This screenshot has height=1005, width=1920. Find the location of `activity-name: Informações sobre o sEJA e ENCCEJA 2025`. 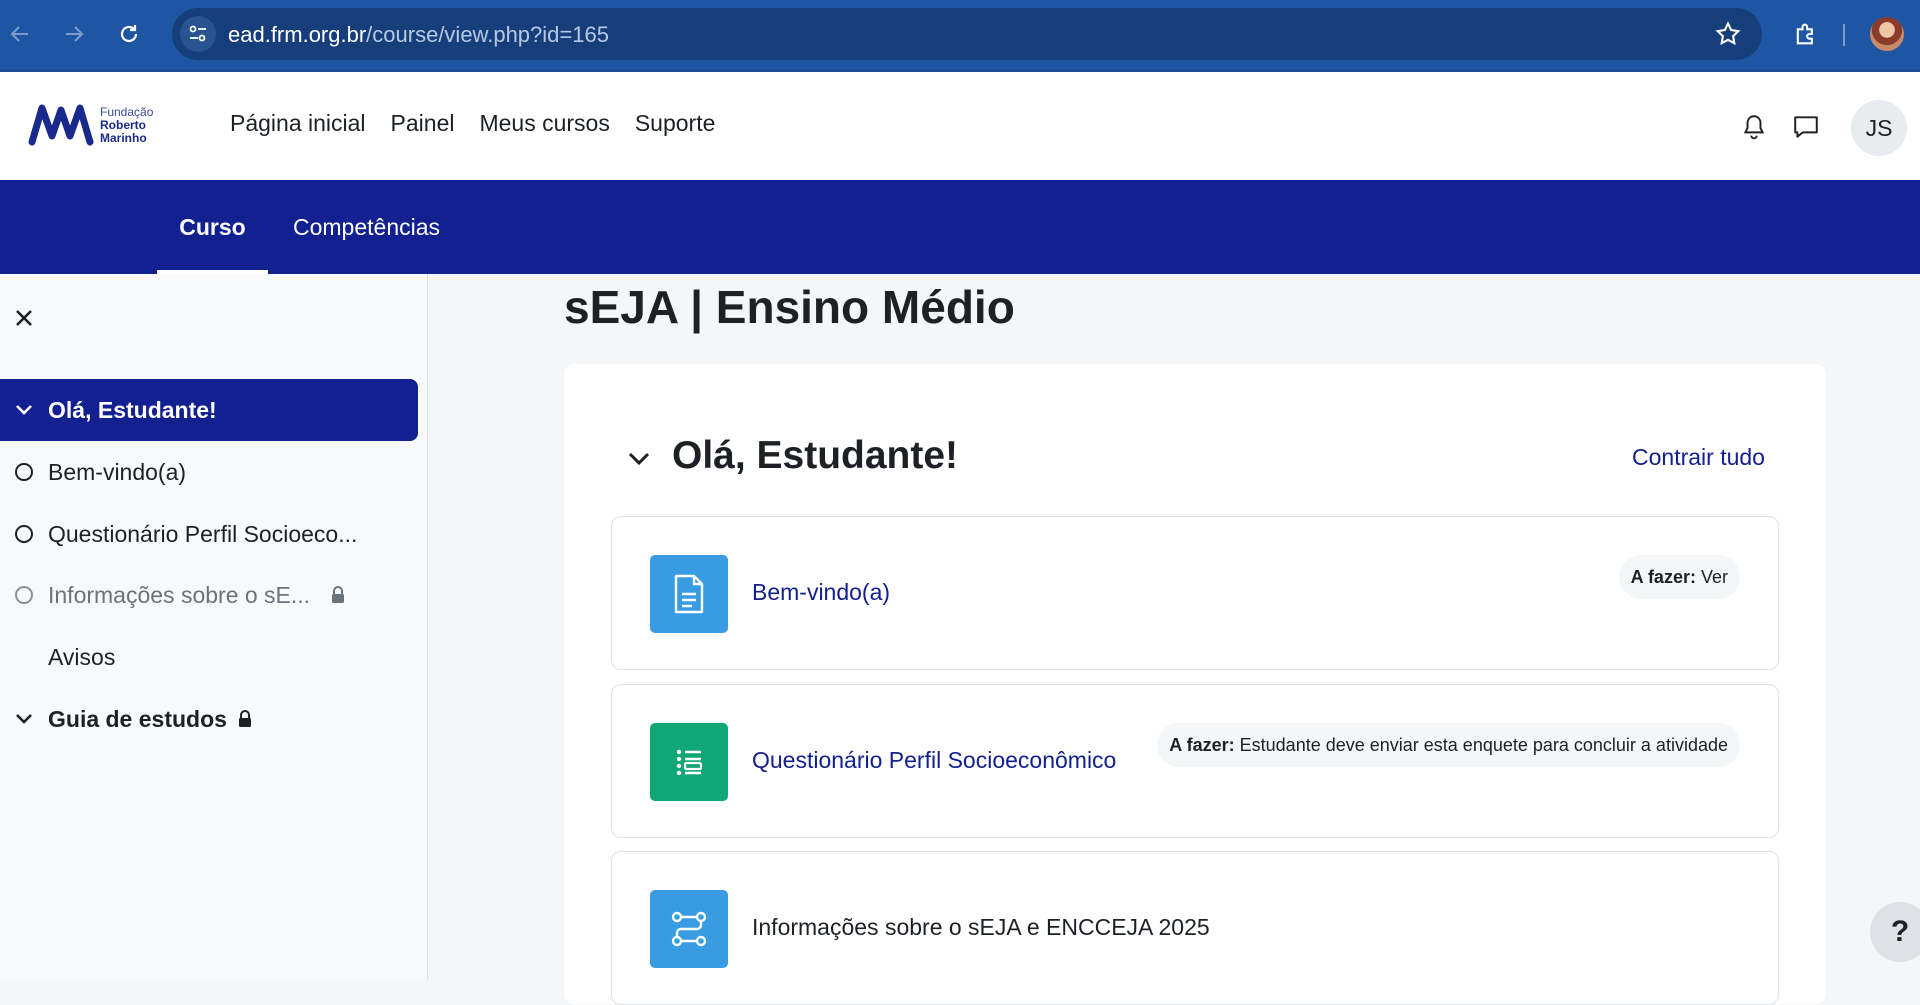

activity-name: Informações sobre o sEJA e ENCCEJA 2025 is located at coordinates (981, 927).